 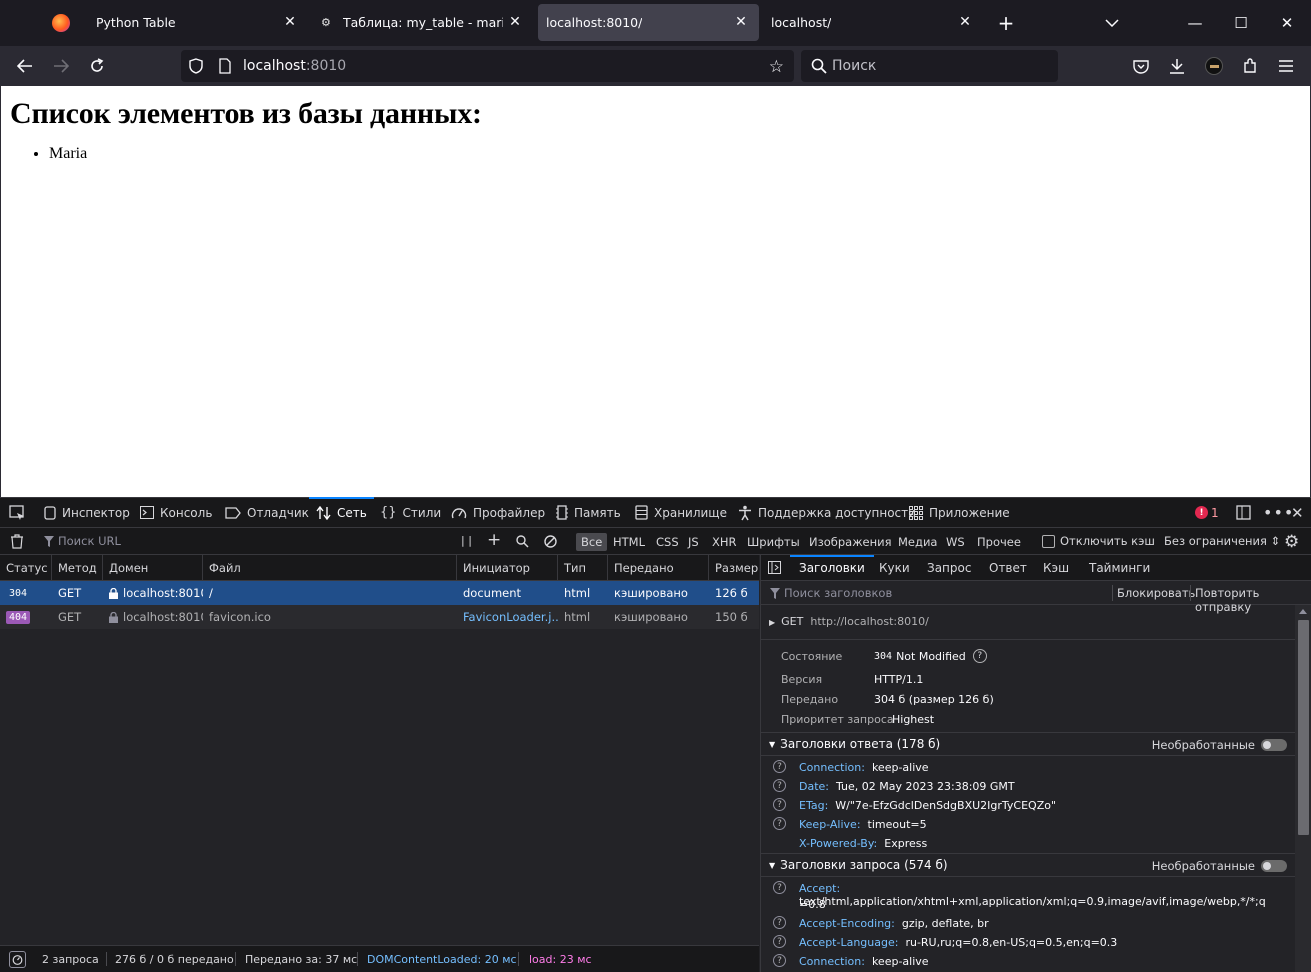 I want to click on reload-button, so click(x=97, y=66).